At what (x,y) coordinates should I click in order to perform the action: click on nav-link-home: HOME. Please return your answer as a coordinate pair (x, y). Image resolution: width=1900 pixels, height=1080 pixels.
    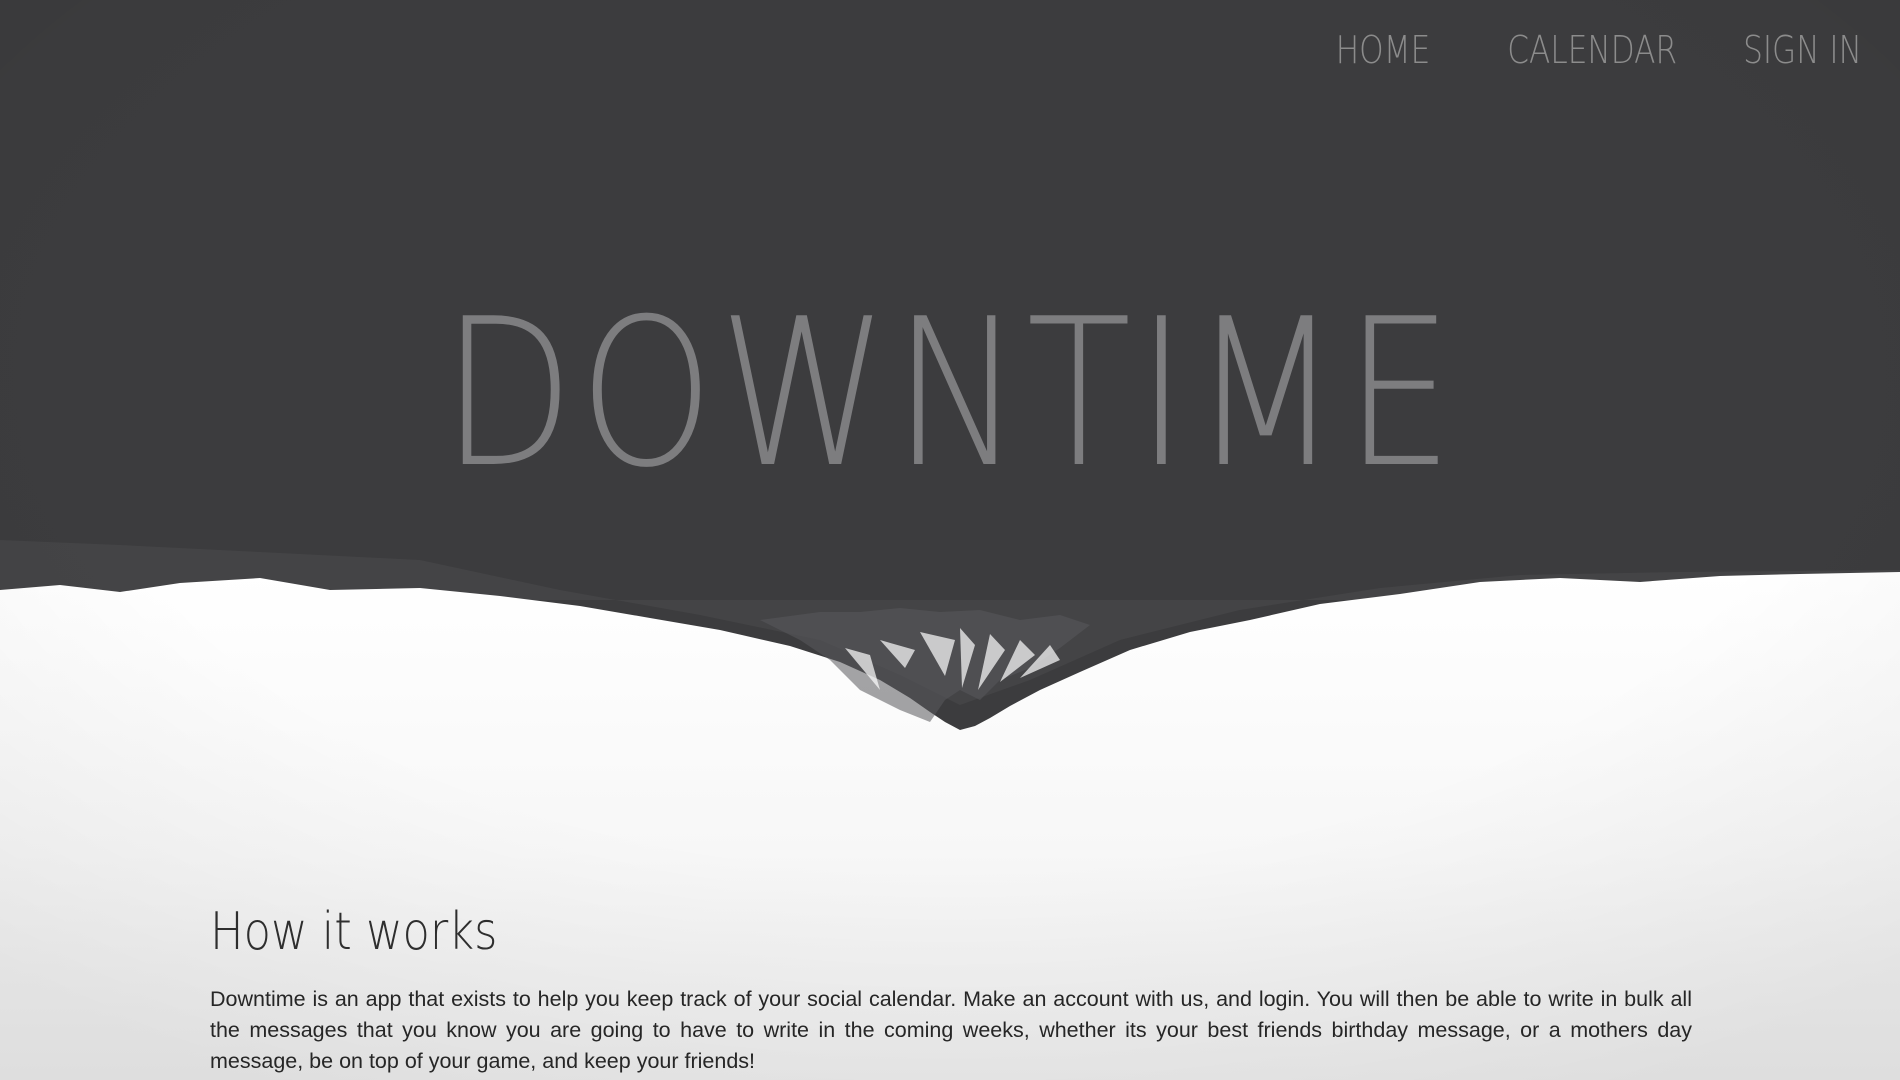
    Looking at the image, I should click on (1382, 50).